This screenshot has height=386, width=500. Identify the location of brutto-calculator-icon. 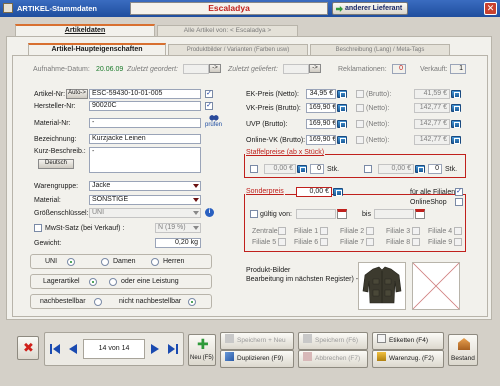
(456, 94).